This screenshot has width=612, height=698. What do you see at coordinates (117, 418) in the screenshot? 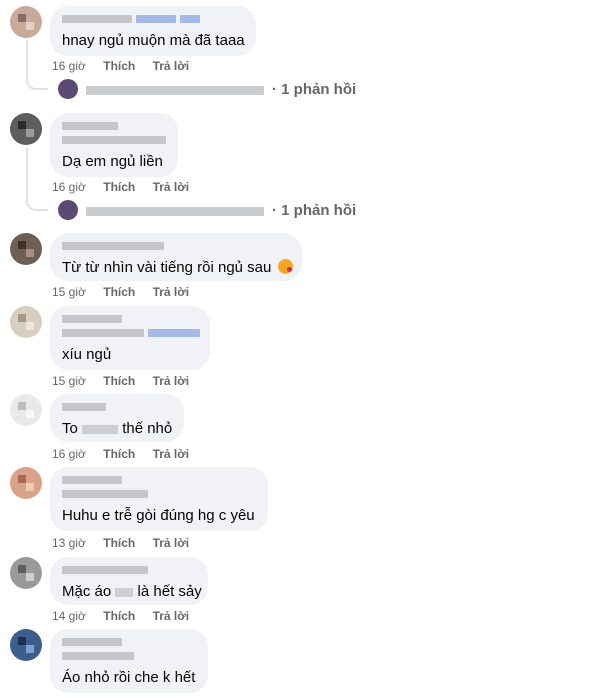
I see `comment-bubble: To thế nhỏ` at bounding box center [117, 418].